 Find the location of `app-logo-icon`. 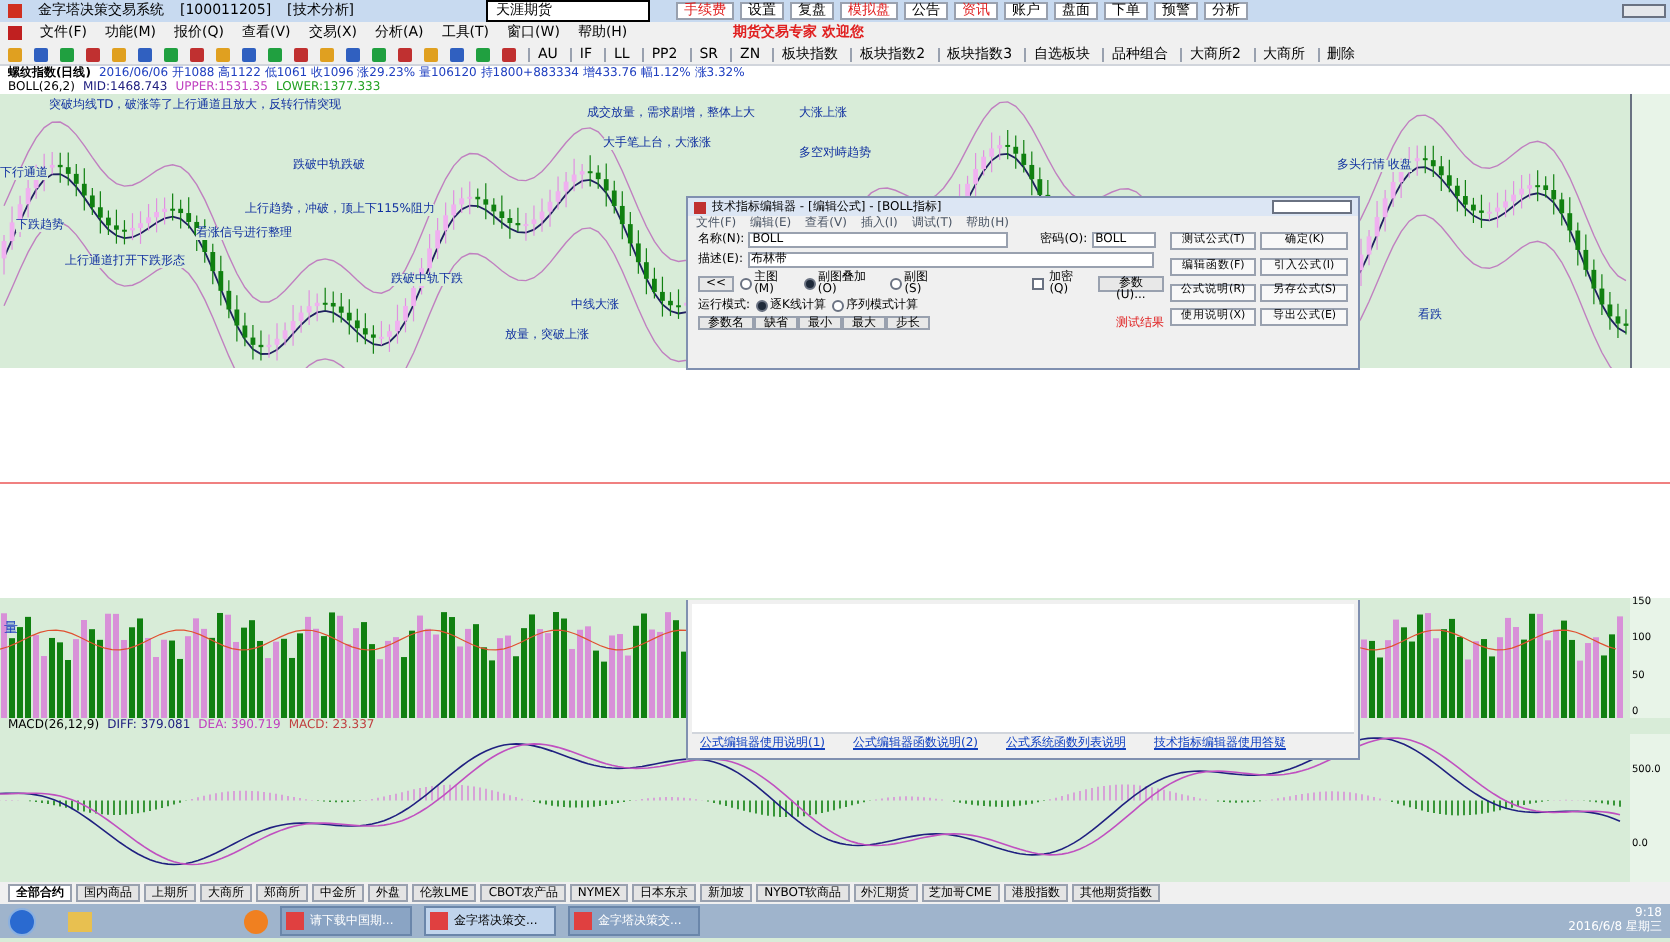

app-logo-icon is located at coordinates (15, 33).